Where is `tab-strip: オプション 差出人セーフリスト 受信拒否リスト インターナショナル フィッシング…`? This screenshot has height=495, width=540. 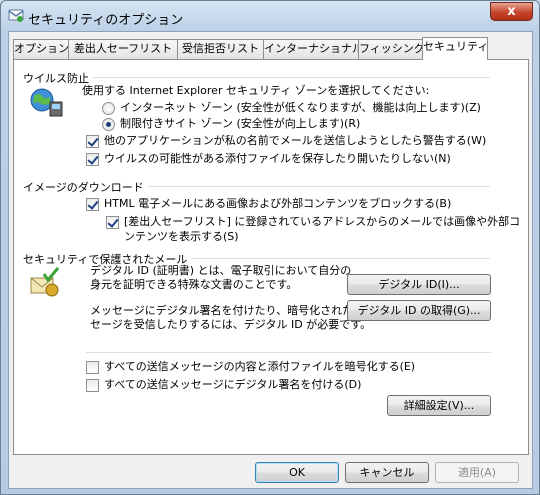 tab-strip: オプション 差出人セーフリスト 受信拒否リスト インターナショナル フィッシング… is located at coordinates (271, 48).